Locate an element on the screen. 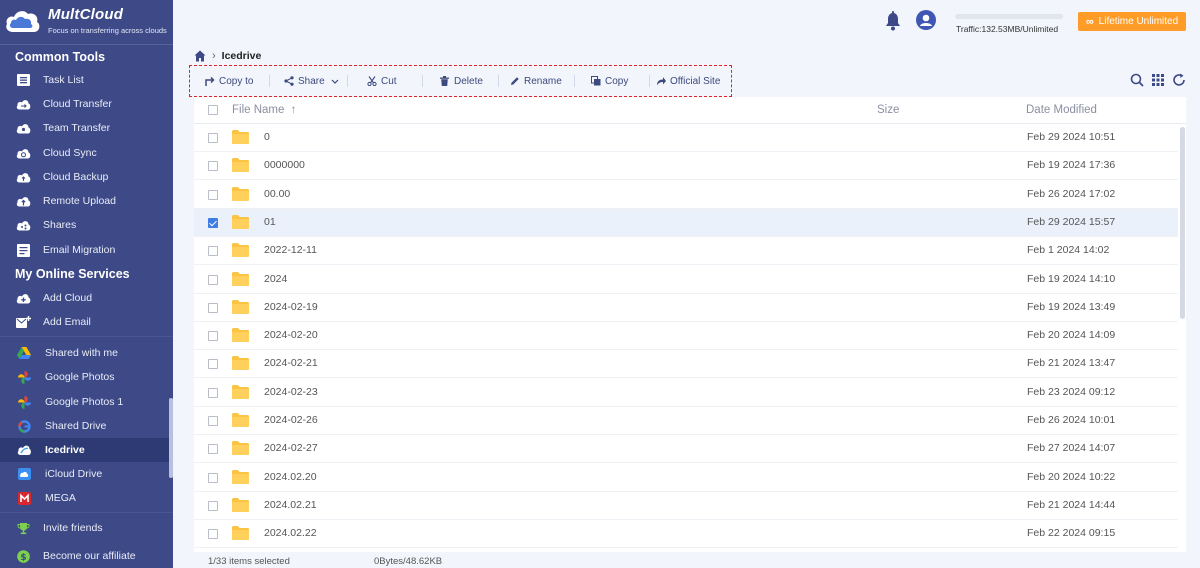 The width and height of the screenshot is (1200, 568). breadcrumb-current: Icedrive is located at coordinates (242, 56).